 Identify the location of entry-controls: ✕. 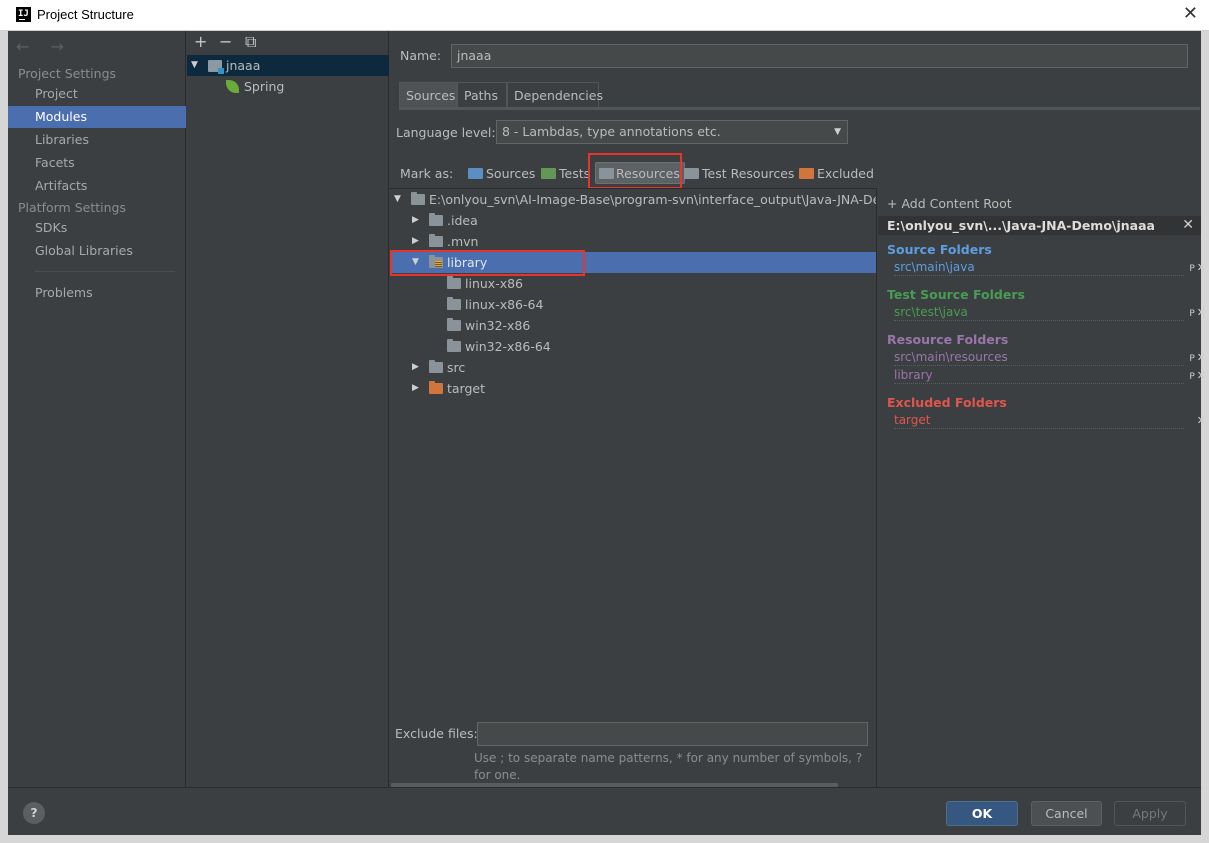
(1201, 420).